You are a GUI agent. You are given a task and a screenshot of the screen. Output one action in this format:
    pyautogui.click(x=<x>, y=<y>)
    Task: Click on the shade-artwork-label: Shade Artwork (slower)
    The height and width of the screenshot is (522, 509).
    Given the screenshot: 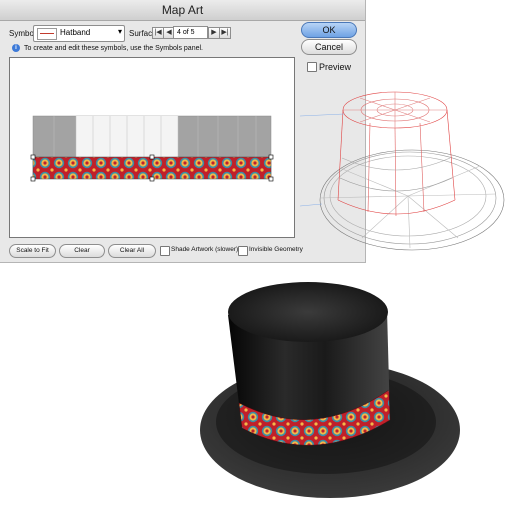 What is the action you would take?
    pyautogui.click(x=205, y=249)
    